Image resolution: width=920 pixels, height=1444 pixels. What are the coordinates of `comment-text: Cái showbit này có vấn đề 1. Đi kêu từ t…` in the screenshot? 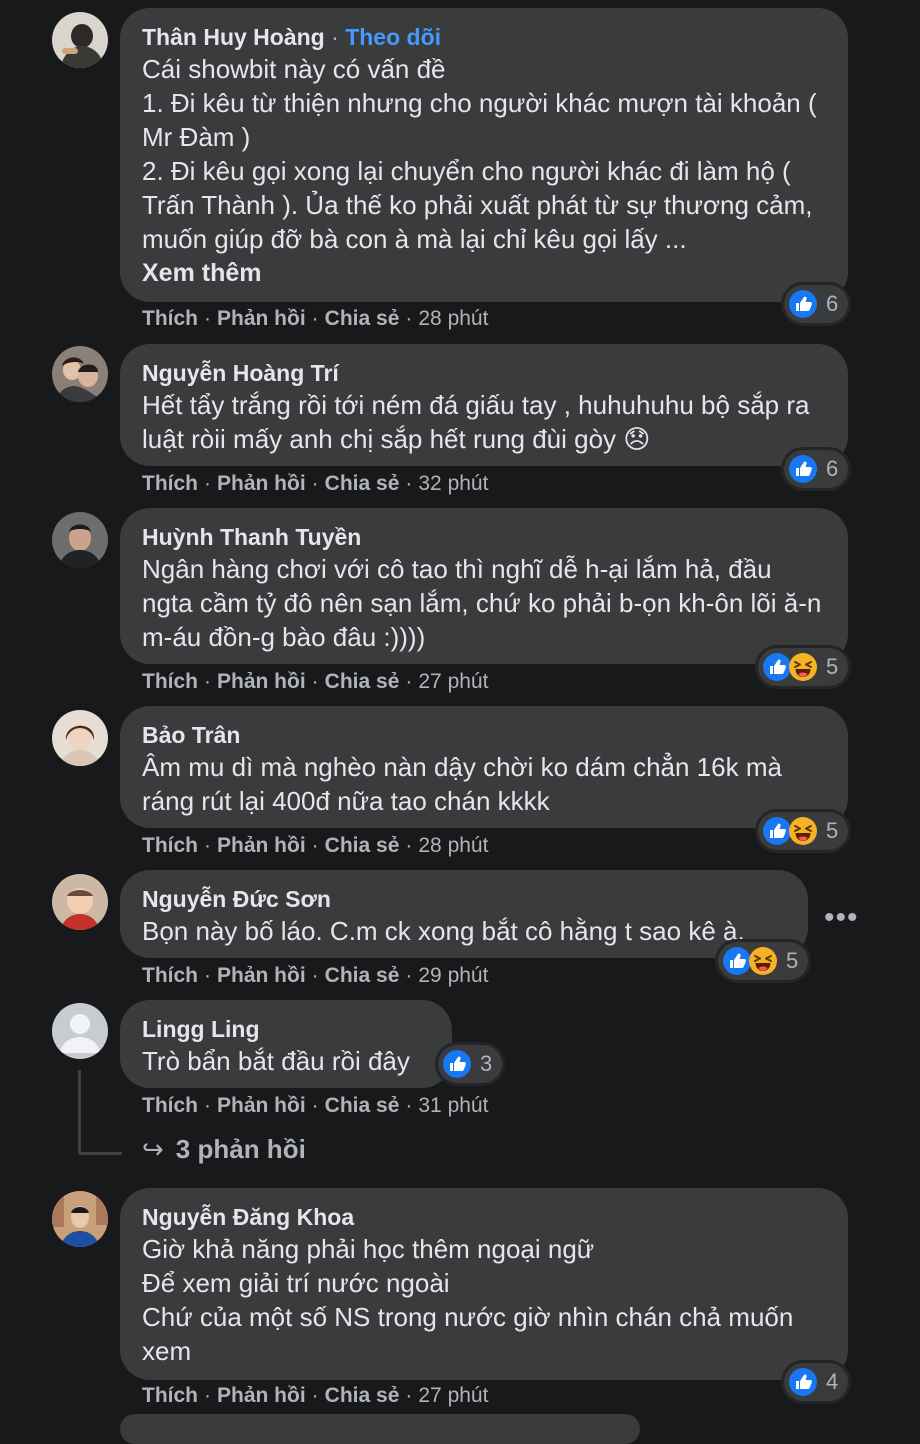 It's located at (479, 154).